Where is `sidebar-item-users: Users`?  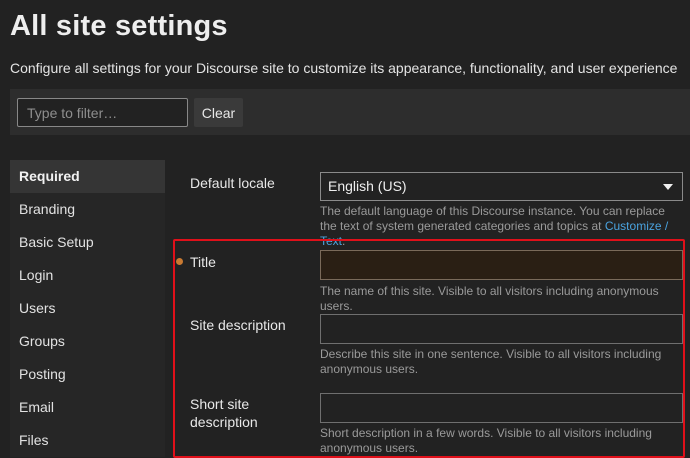 sidebar-item-users: Users is located at coordinates (87, 308).